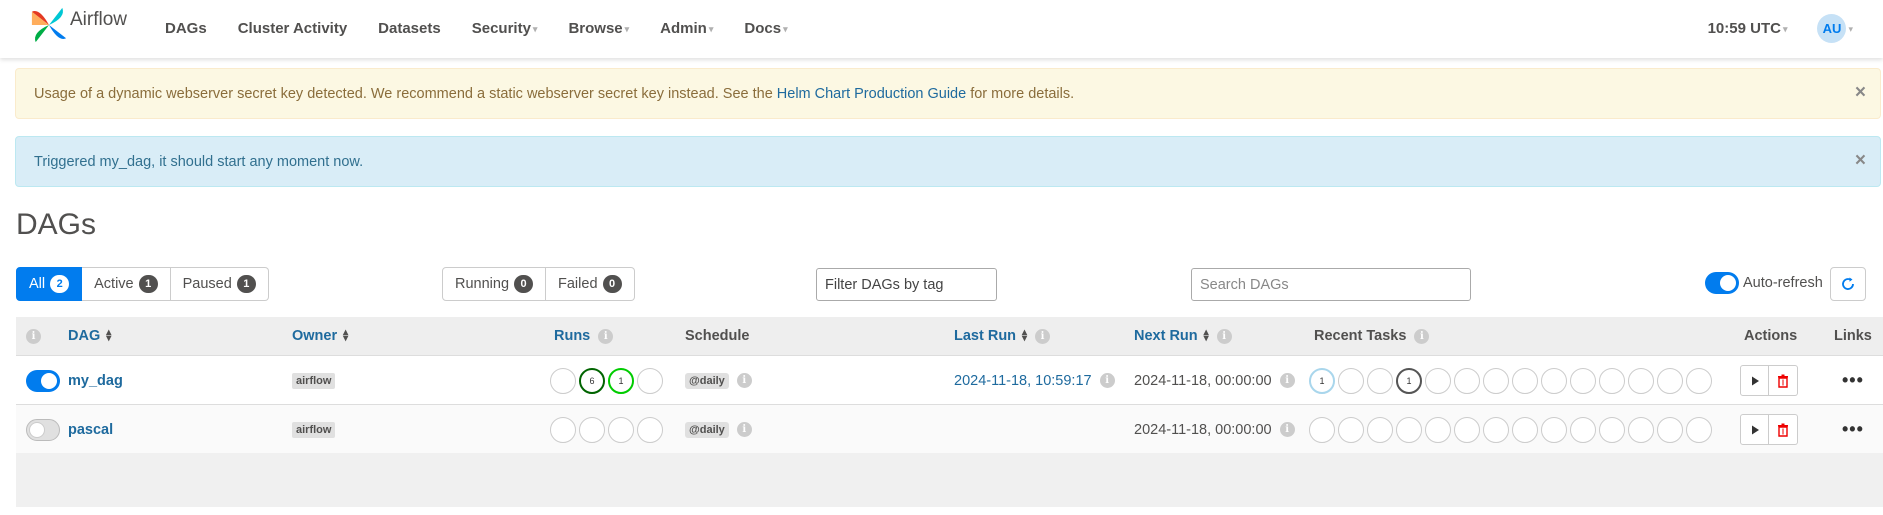  What do you see at coordinates (1183, 336) in the screenshot?
I see `header-next-run: Next Run ▴ ▾ i` at bounding box center [1183, 336].